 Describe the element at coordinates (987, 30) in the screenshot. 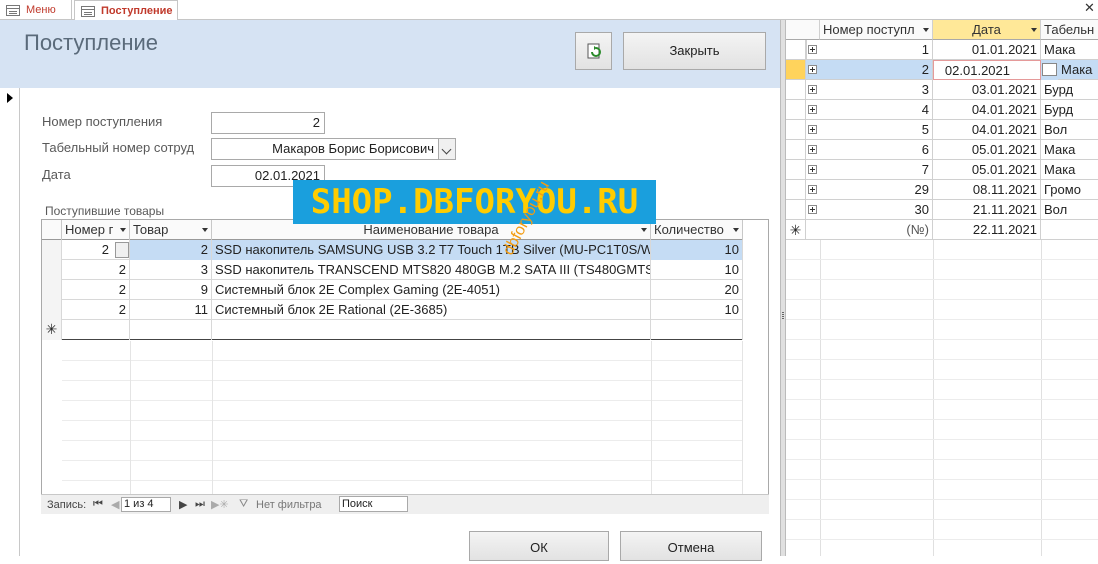

I see `ds-col-header-date: Дата` at that location.